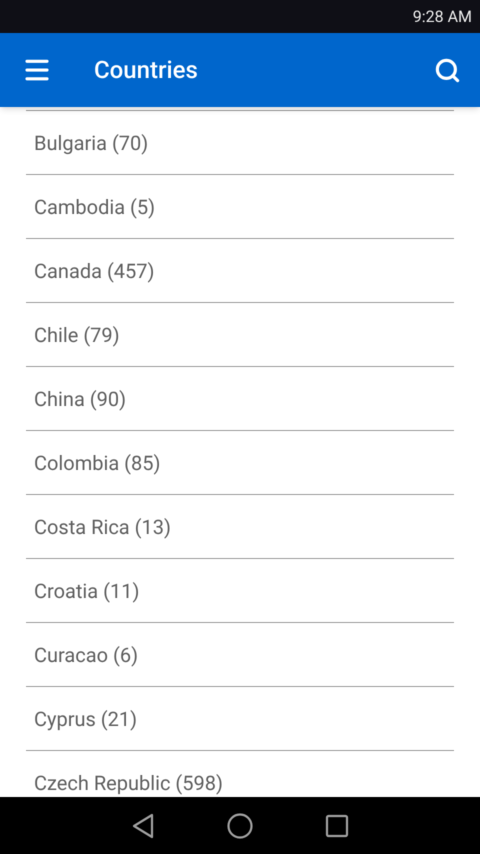 The image size is (480, 854). What do you see at coordinates (240, 527) in the screenshot?
I see `country-list-item: Costa Rica (13)` at bounding box center [240, 527].